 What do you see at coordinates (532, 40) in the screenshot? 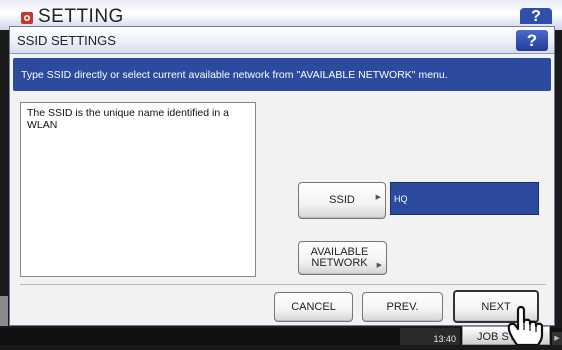
I see `help-button: ?` at bounding box center [532, 40].